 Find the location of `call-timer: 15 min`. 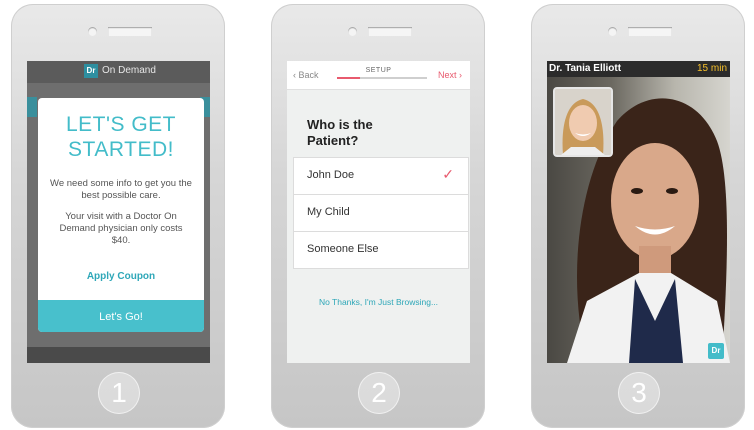

call-timer: 15 min is located at coordinates (711, 68).